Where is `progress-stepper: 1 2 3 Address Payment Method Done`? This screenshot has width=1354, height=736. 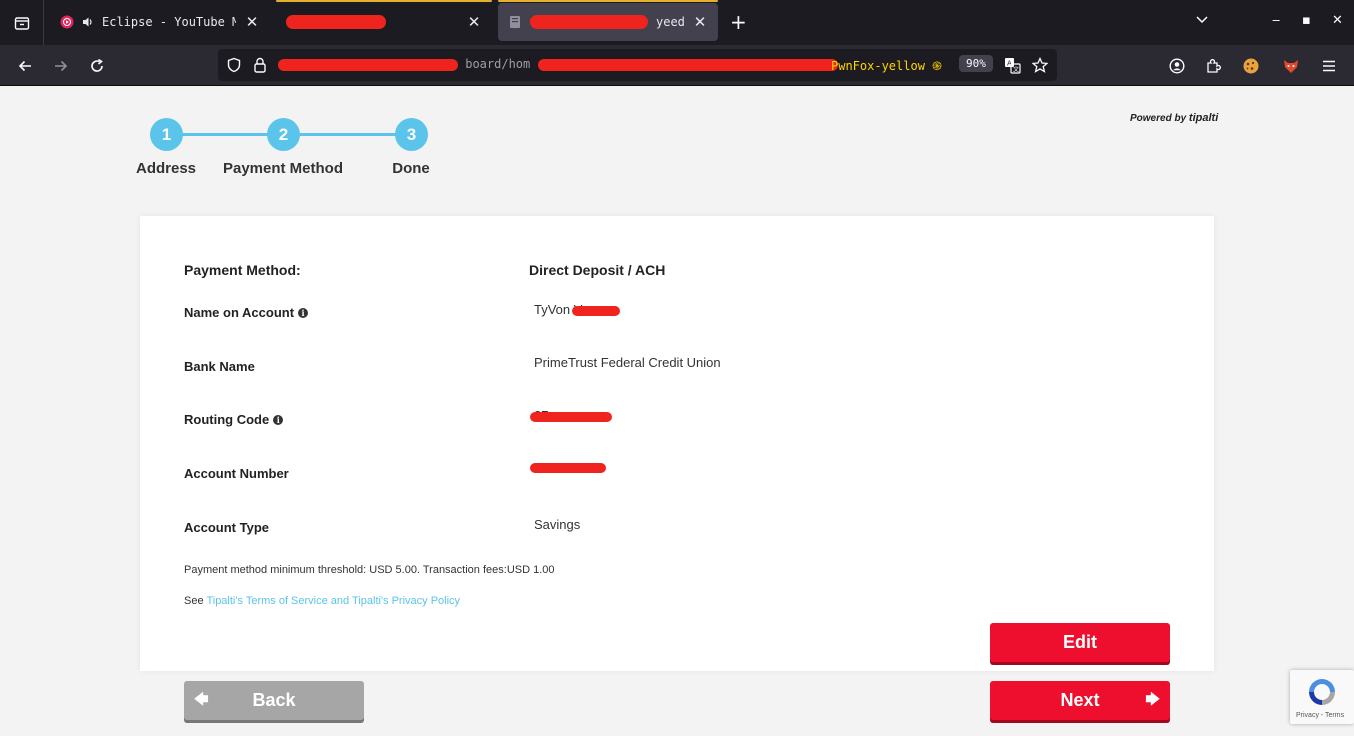
progress-stepper: 1 2 3 Address Payment Method Done is located at coordinates (290, 151).